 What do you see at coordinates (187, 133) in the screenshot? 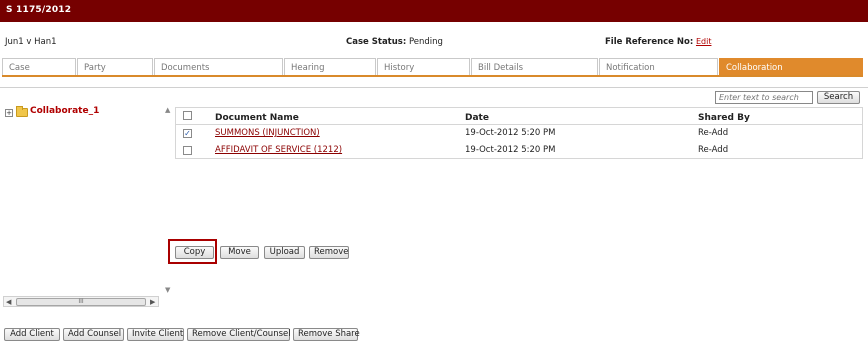
I see `row-checkbox: ✓` at bounding box center [187, 133].